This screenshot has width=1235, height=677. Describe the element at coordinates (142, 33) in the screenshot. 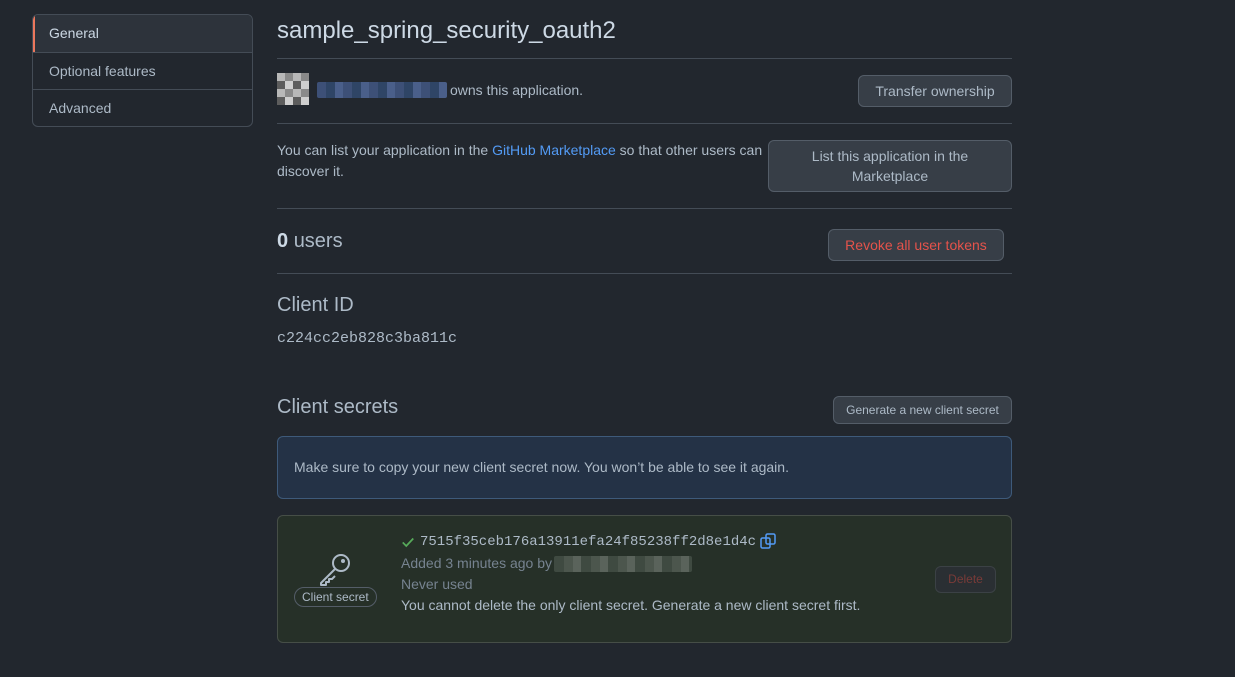

I see `sidebar-item-general: General` at that location.